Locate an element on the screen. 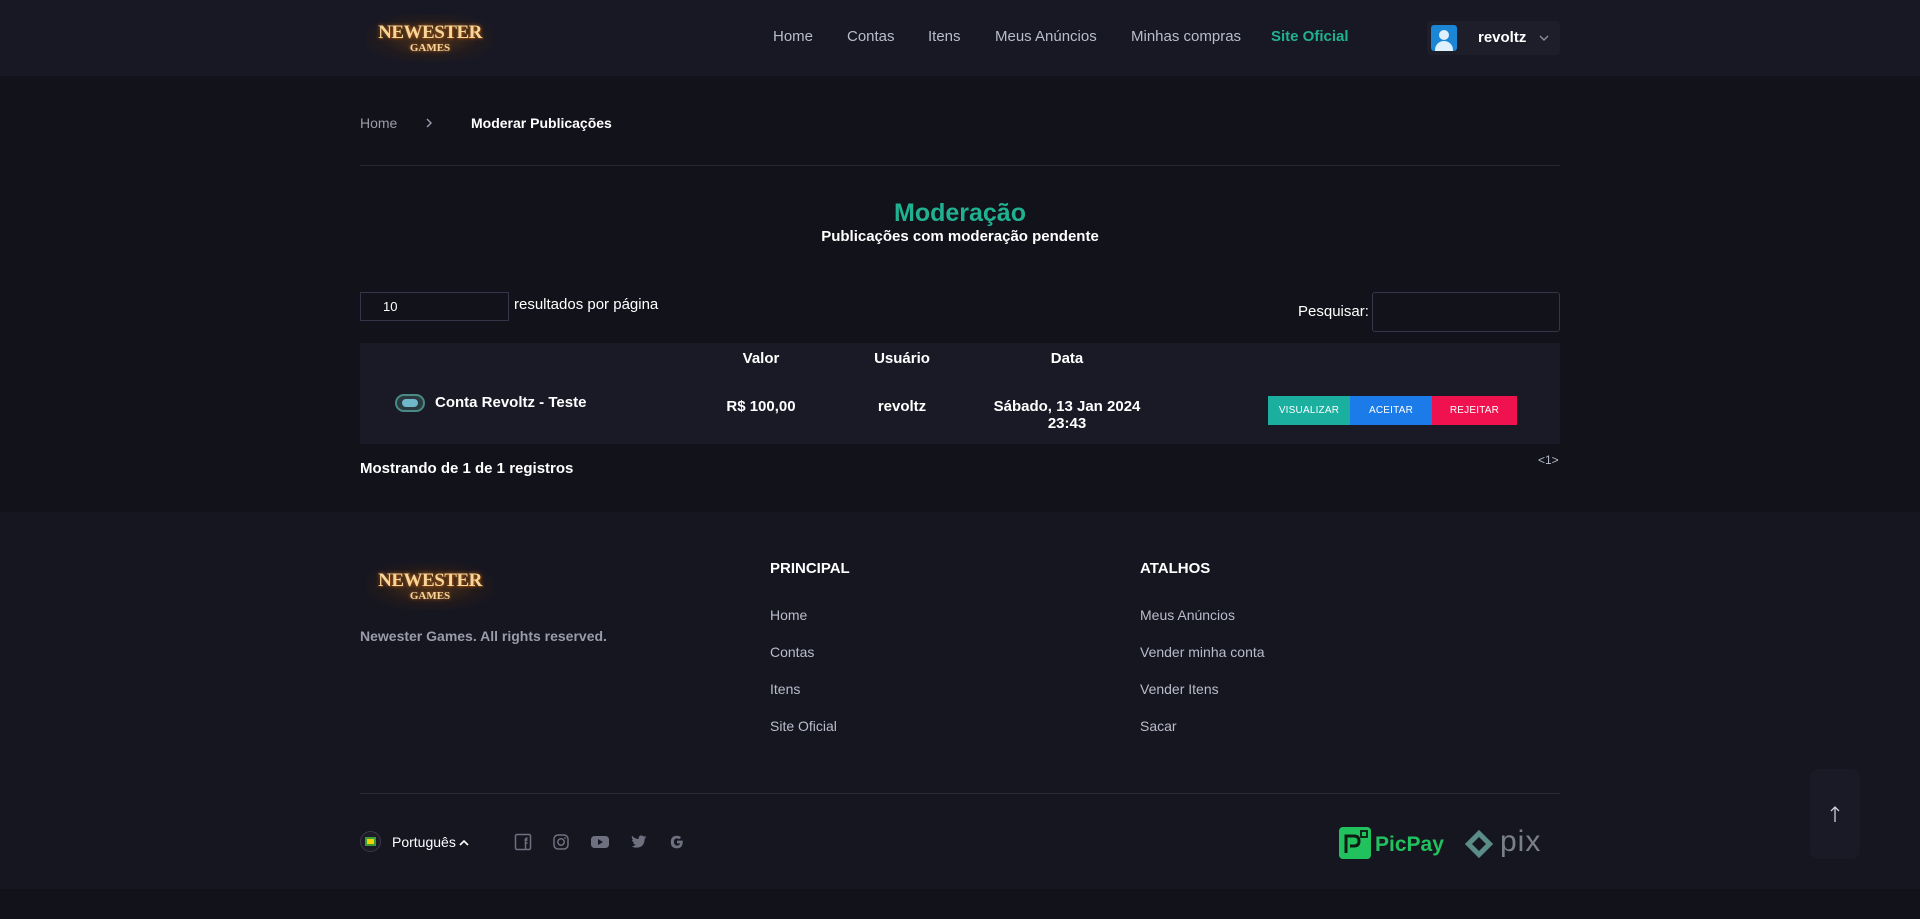 The width and height of the screenshot is (1920, 919). footer-link-contas: Contas is located at coordinates (792, 652).